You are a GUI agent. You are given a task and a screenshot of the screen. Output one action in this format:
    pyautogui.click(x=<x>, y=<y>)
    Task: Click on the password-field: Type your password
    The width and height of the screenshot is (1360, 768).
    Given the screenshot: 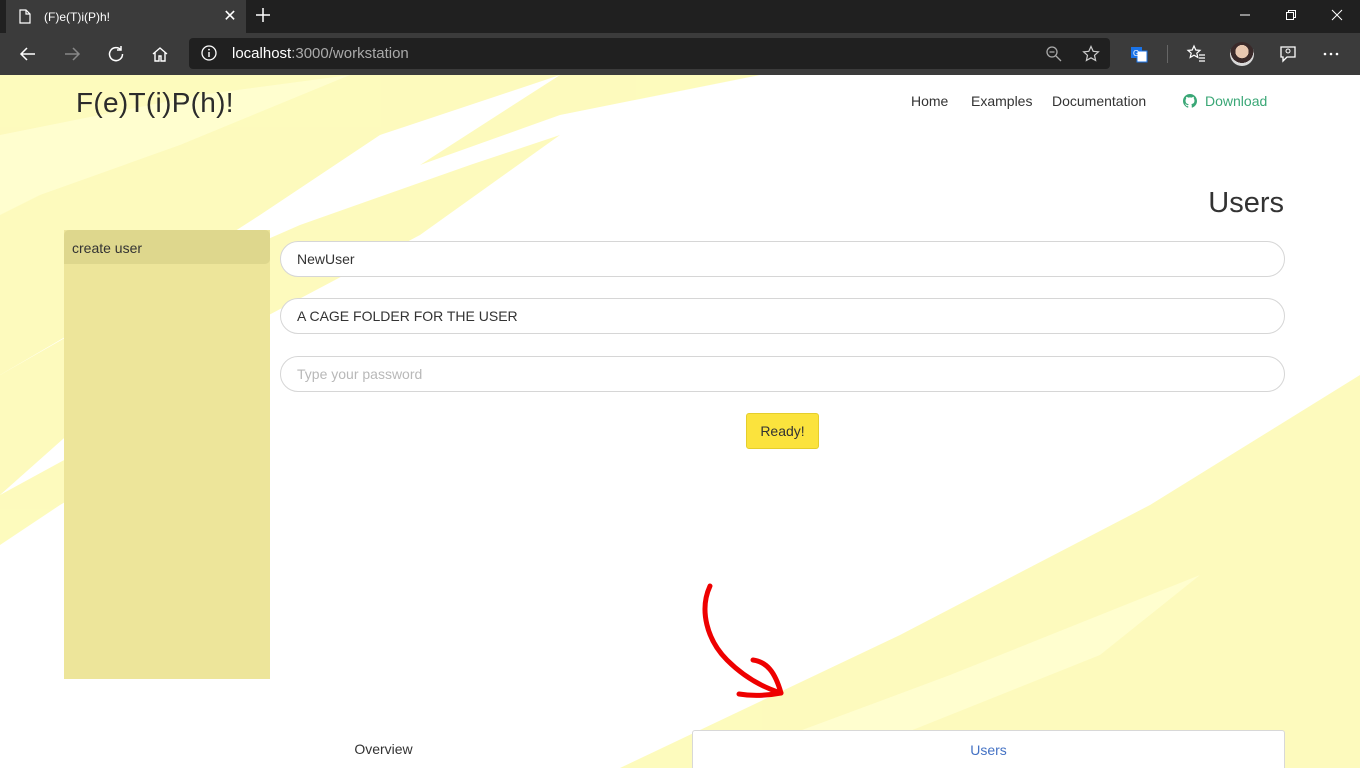 What is the action you would take?
    pyautogui.click(x=782, y=374)
    